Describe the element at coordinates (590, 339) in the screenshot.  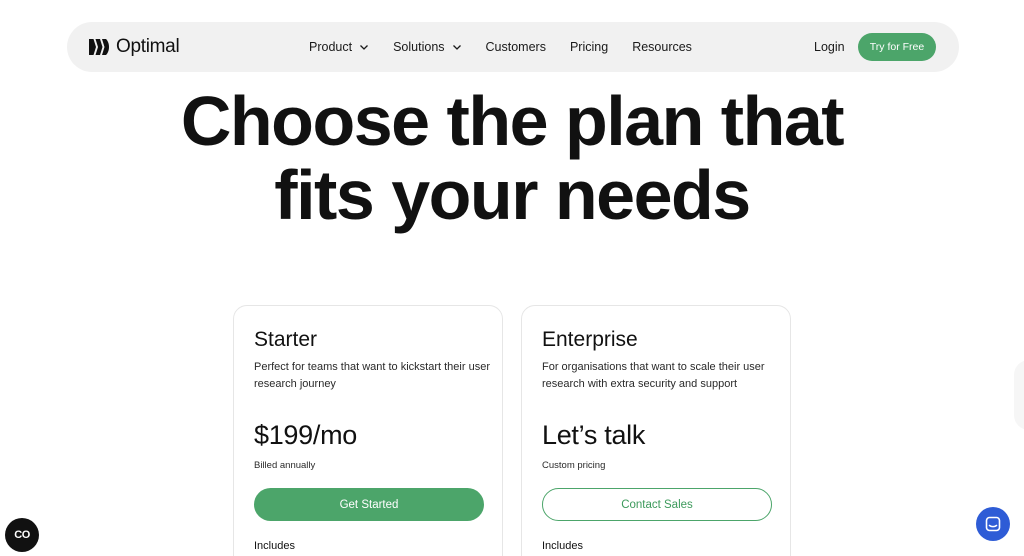
I see `plan-name: Enterprise` at that location.